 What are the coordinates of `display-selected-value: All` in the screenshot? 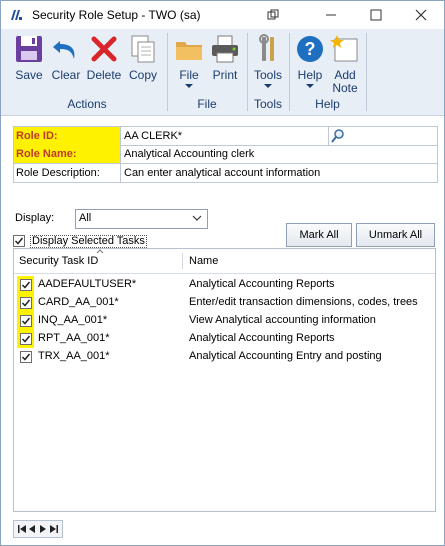 It's located at (85, 218).